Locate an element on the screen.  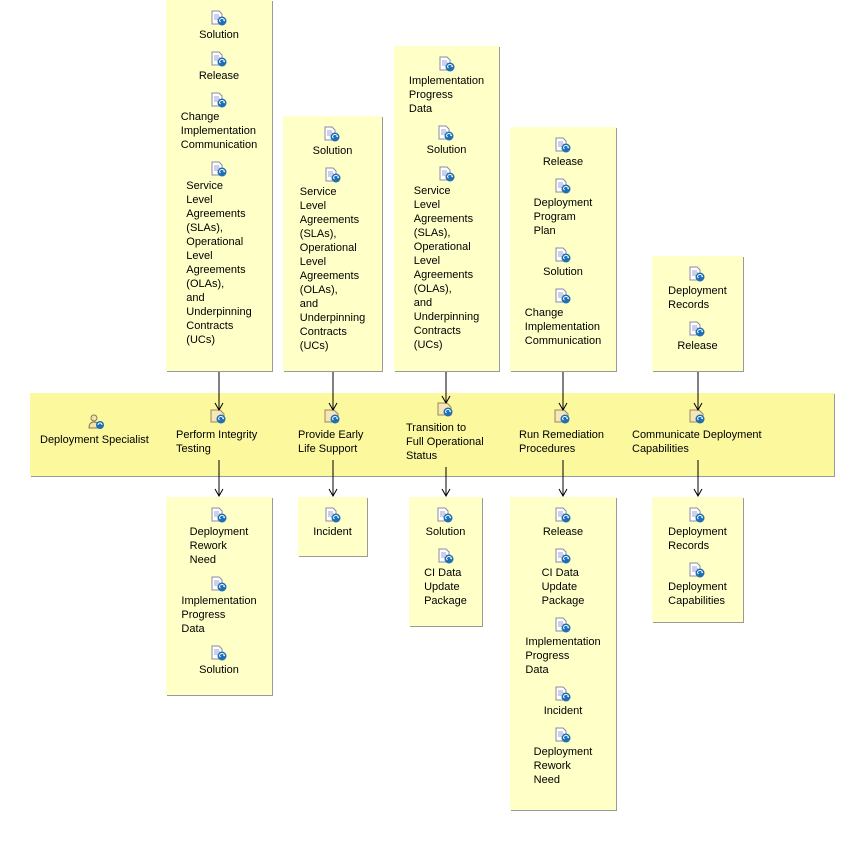
flow-arrows is located at coordinates (458, 435).